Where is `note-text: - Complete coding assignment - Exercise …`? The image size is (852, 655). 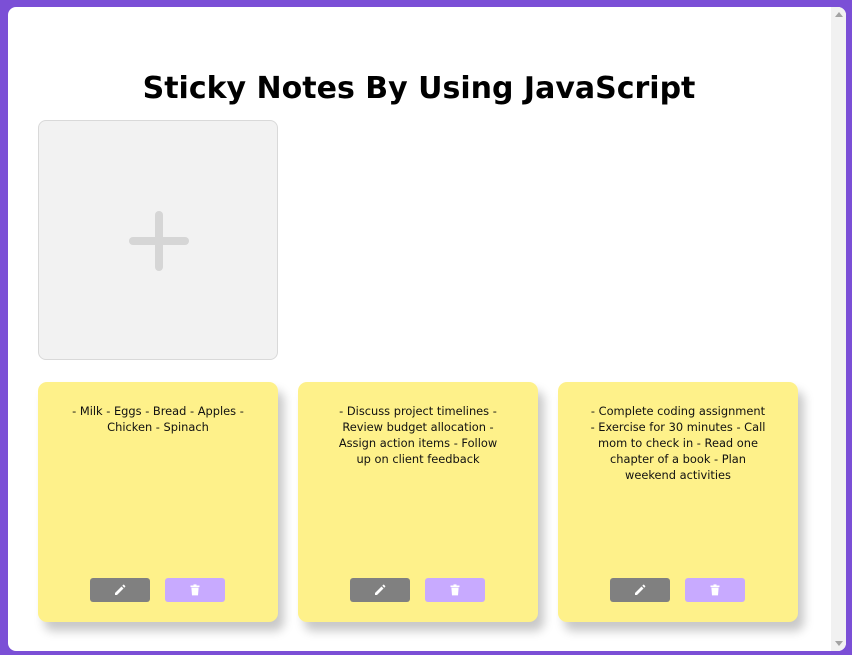
note-text: - Complete coding assignment - Exercise … is located at coordinates (678, 443).